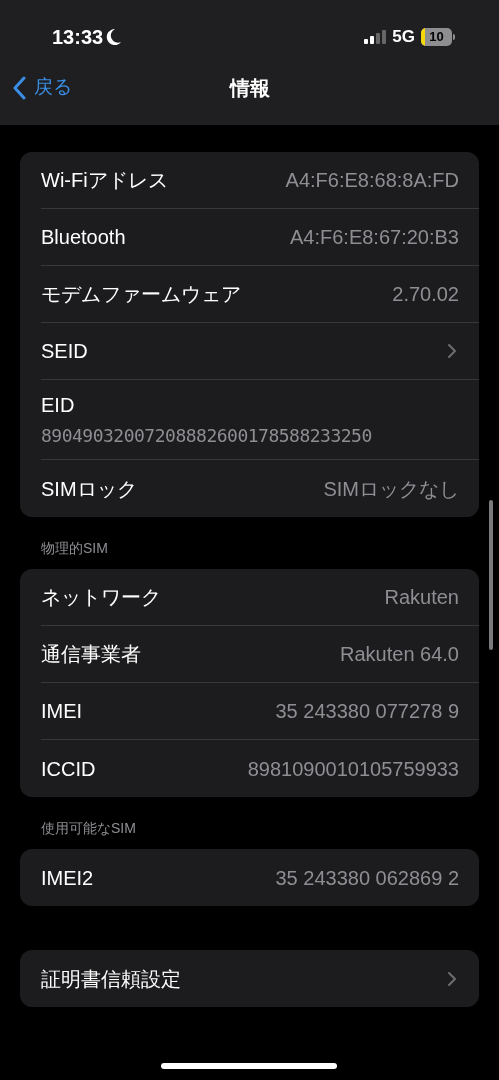  Describe the element at coordinates (367, 878) in the screenshot. I see `row-value: 35 243380 062869 2` at that location.